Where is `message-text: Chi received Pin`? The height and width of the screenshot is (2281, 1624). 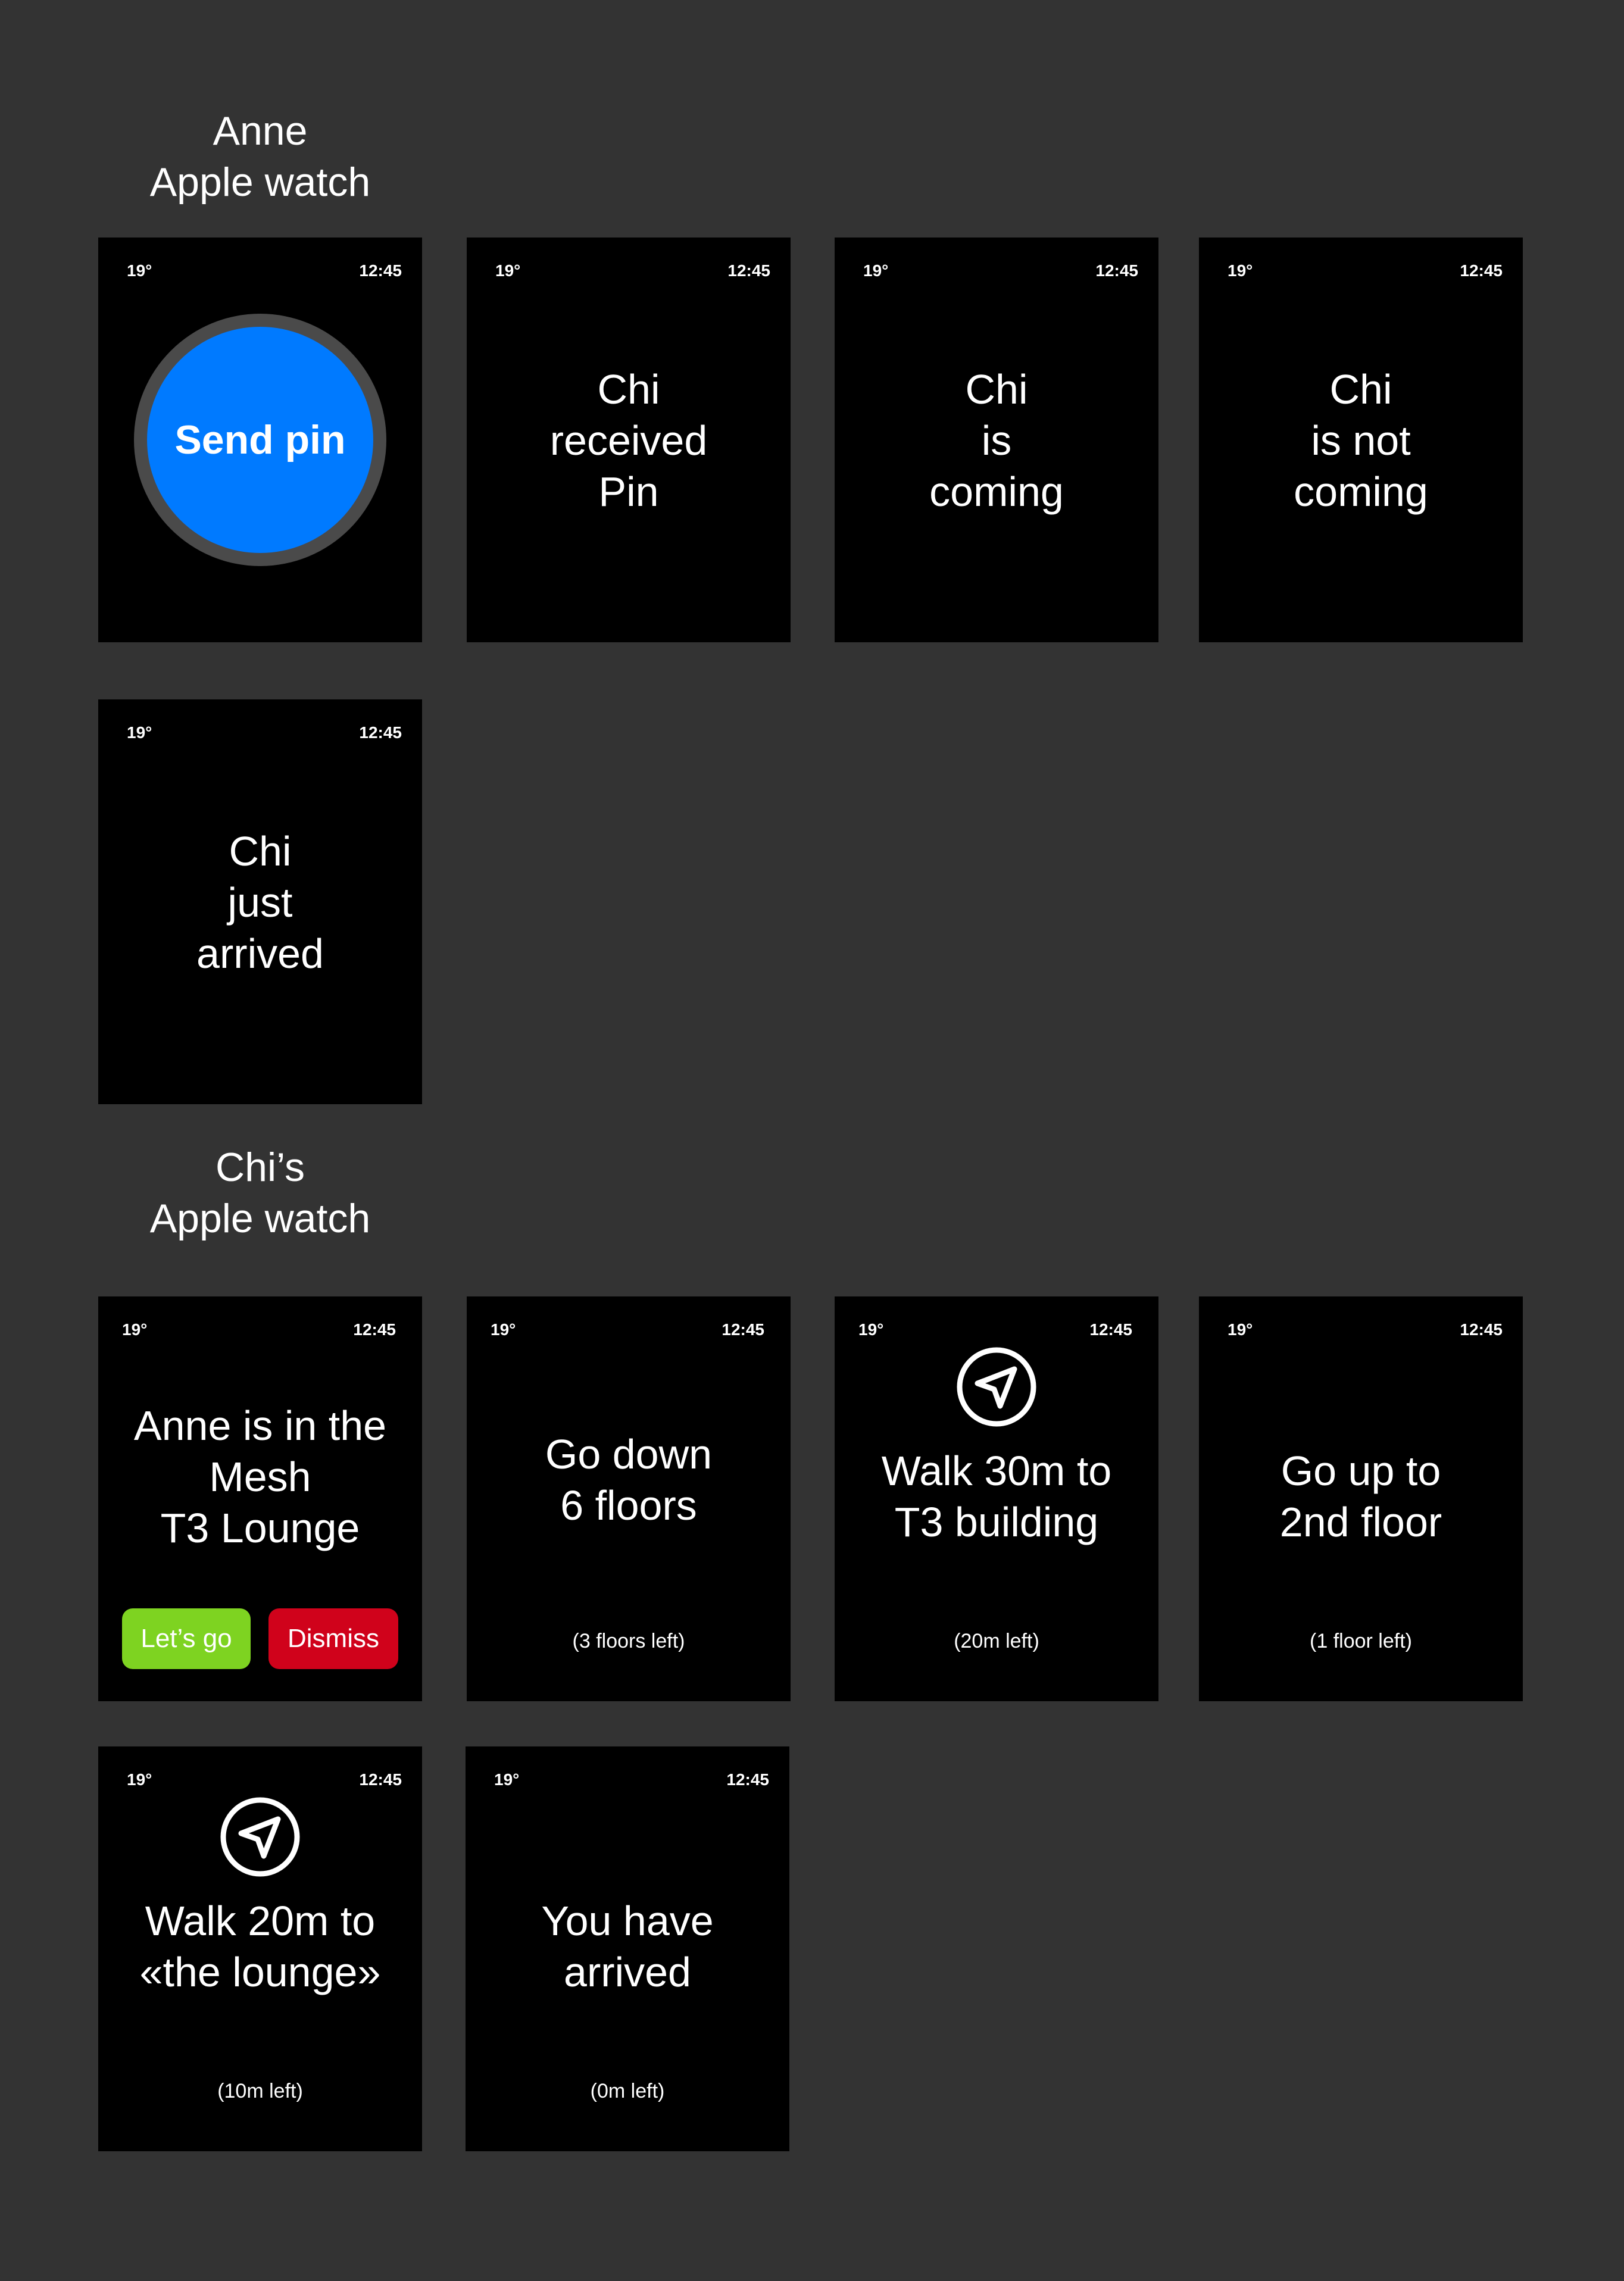
message-text: Chi received Pin is located at coordinates (629, 440).